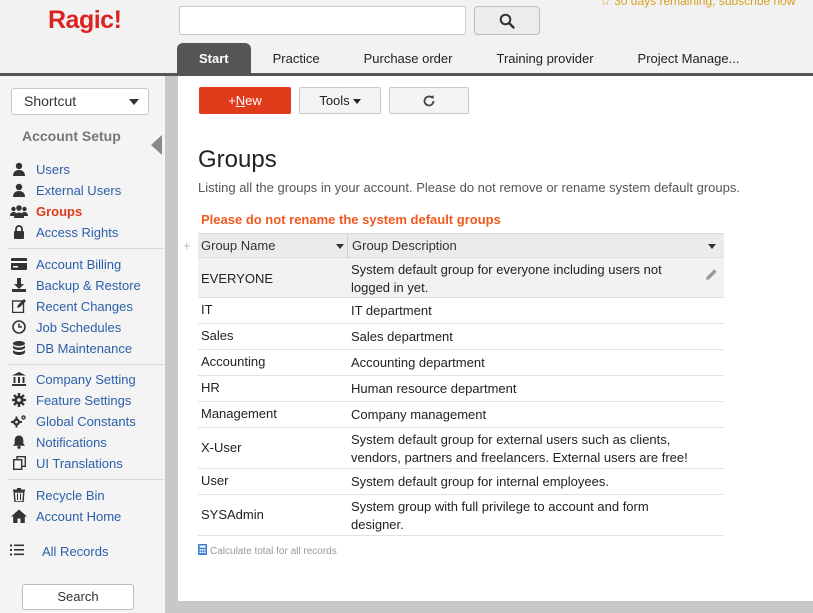  I want to click on table-header: + Group Name Group Description, so click(453, 245).